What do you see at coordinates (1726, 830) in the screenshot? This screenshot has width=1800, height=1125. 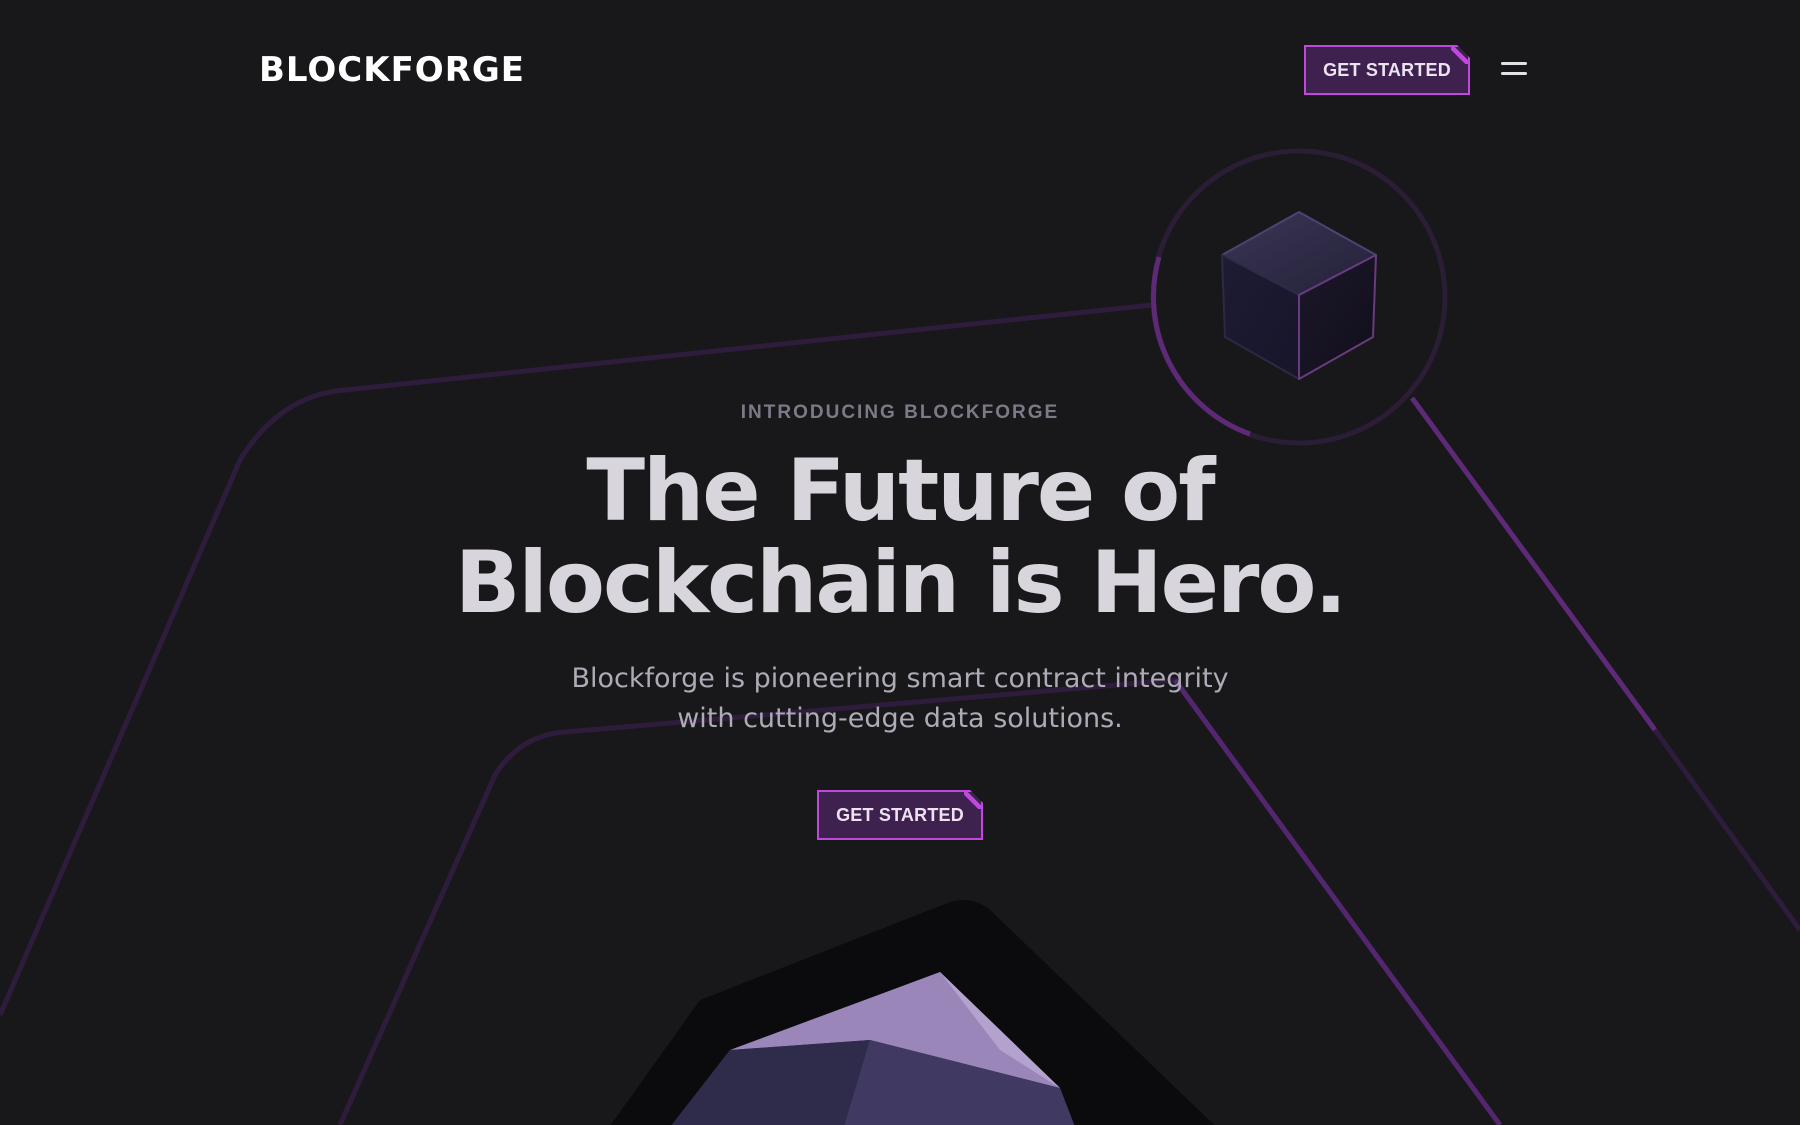 I see `ring-connector-line-fade` at bounding box center [1726, 830].